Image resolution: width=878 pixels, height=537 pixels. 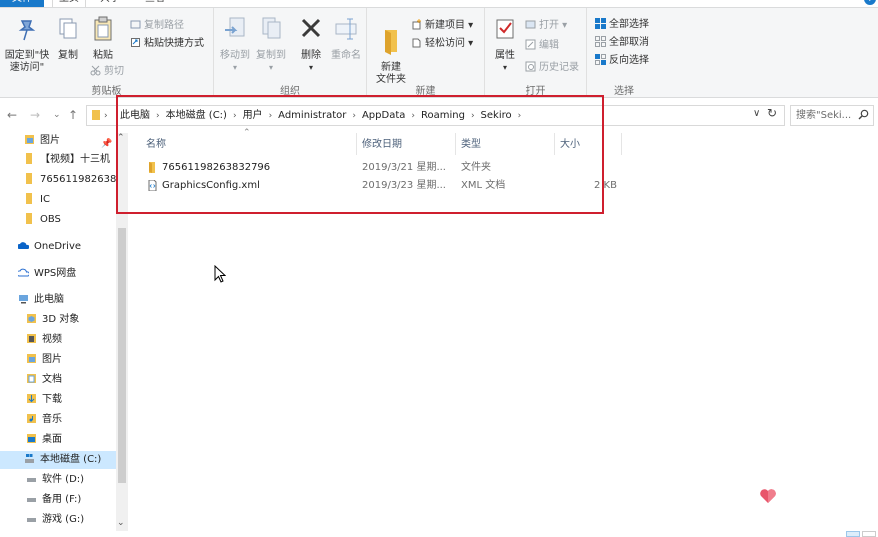 What do you see at coordinates (449, 43) in the screenshot?
I see `easy-access-label: 轻松访问 ▾` at bounding box center [449, 43].